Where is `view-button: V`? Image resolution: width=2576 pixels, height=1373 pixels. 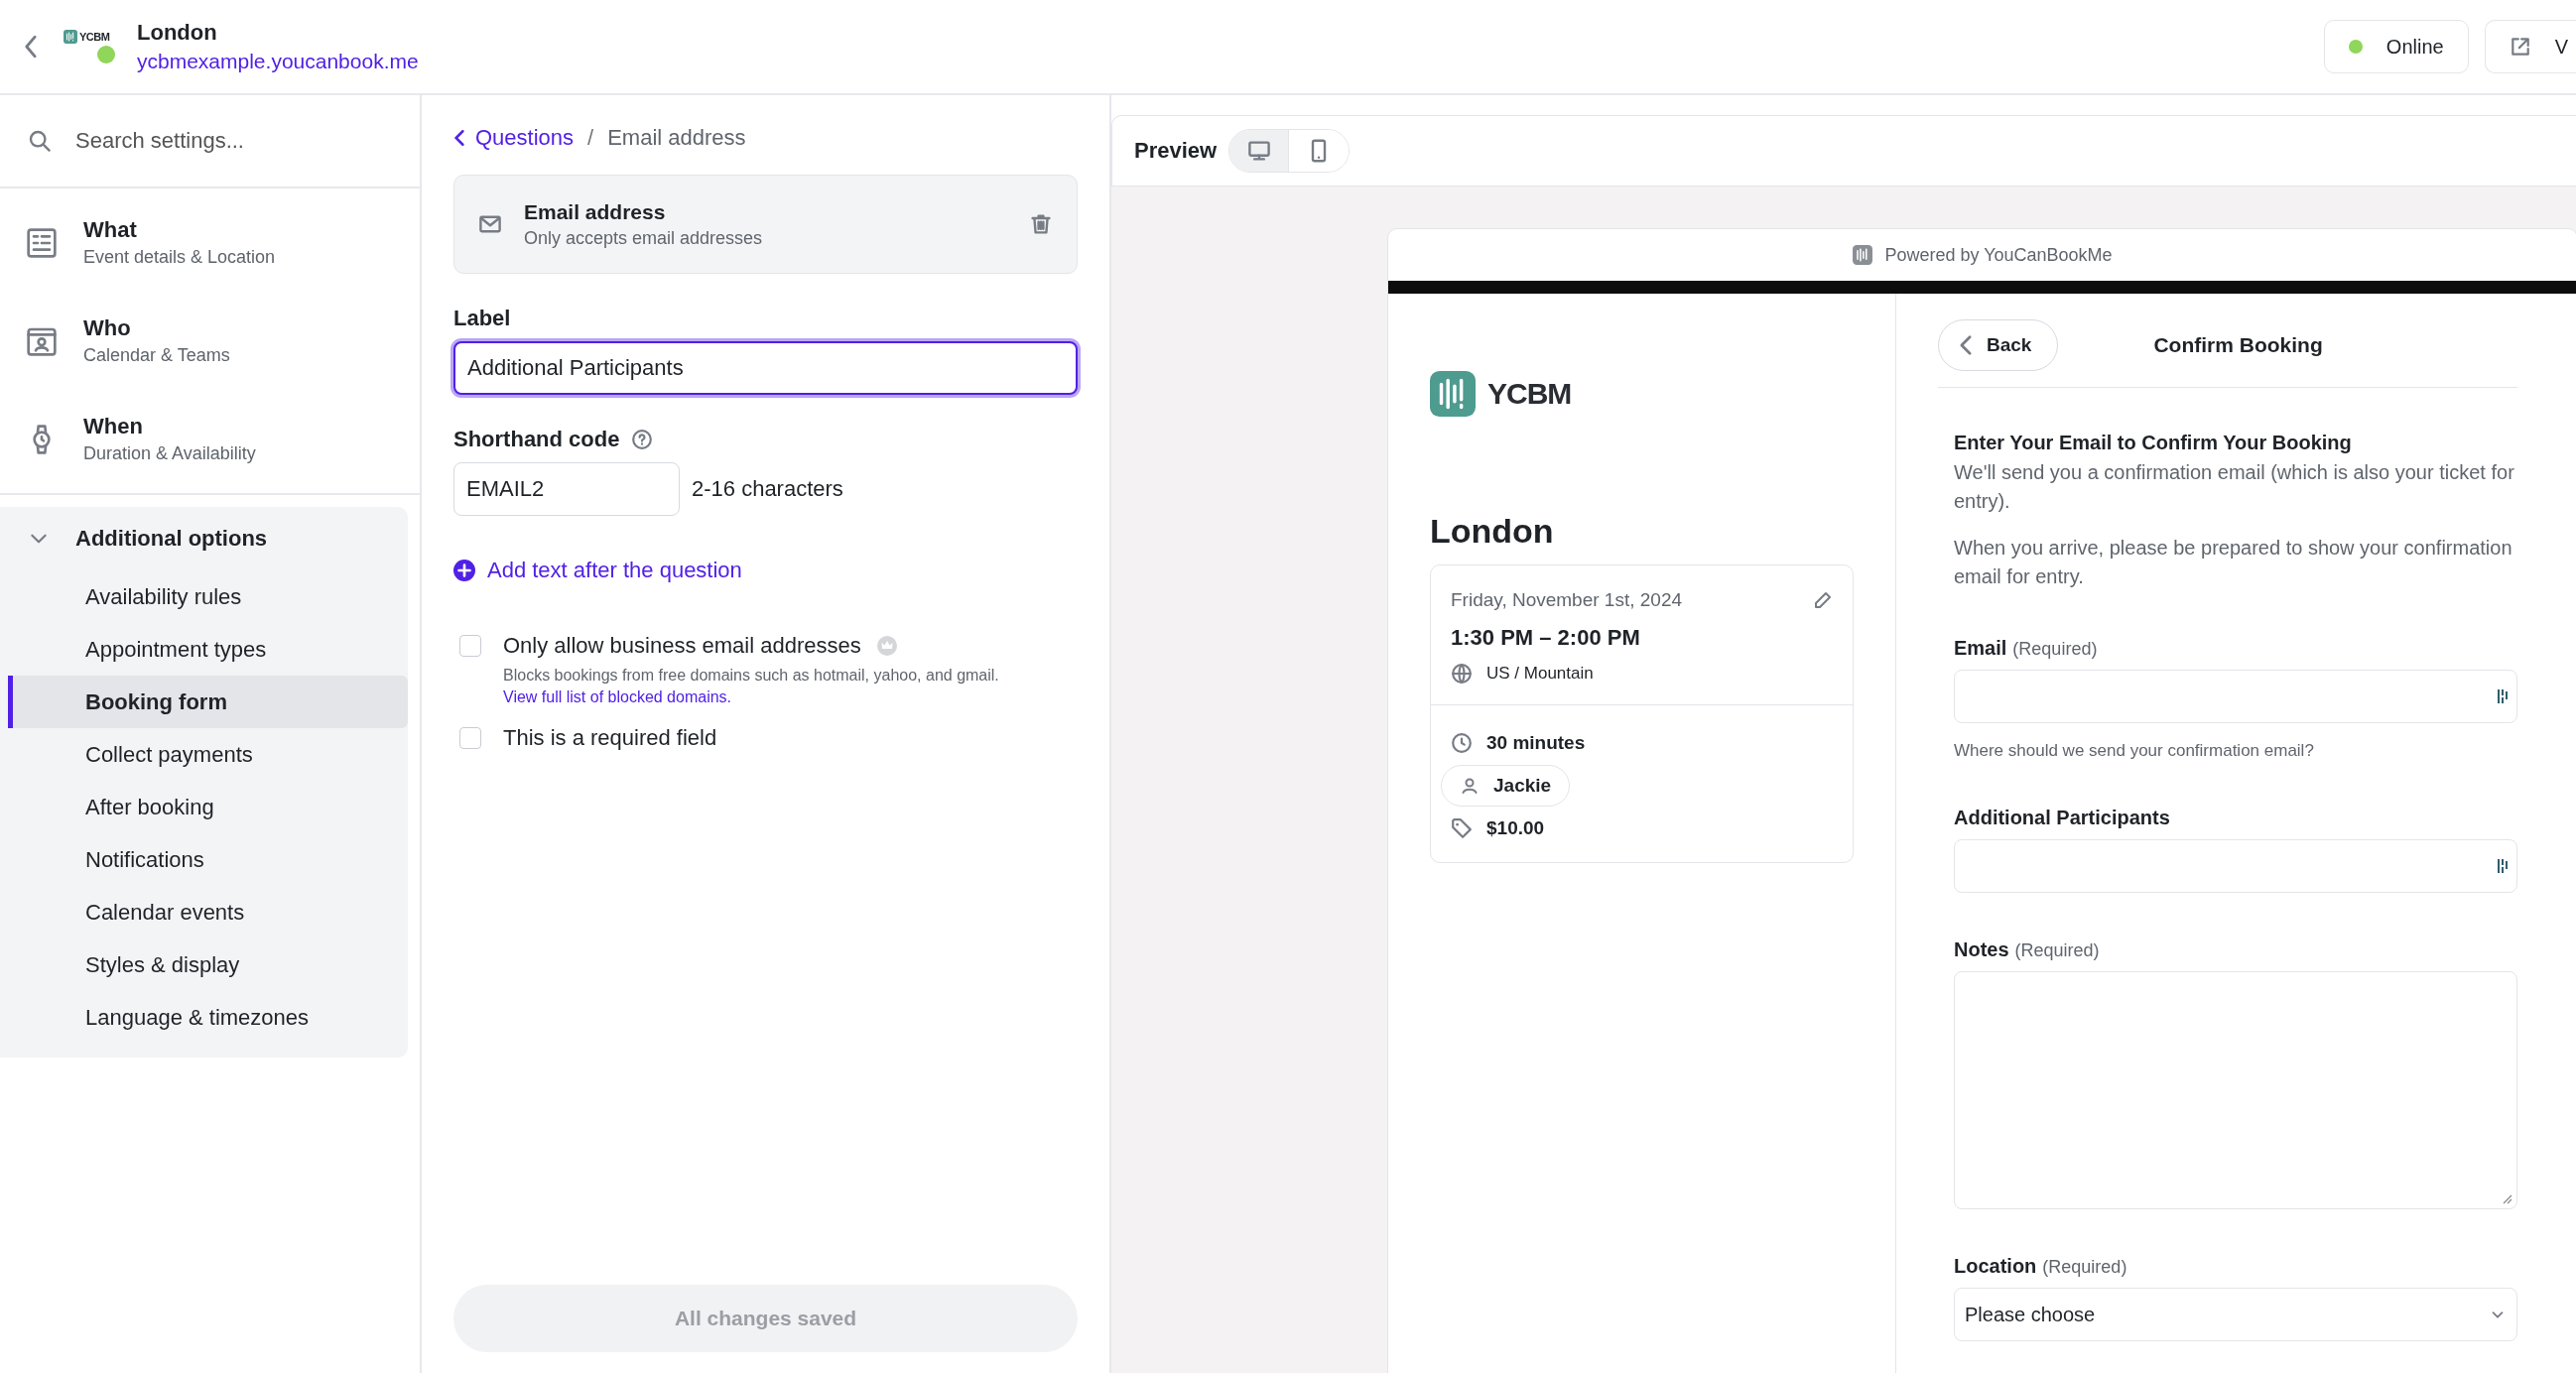
view-button: V is located at coordinates (2530, 47).